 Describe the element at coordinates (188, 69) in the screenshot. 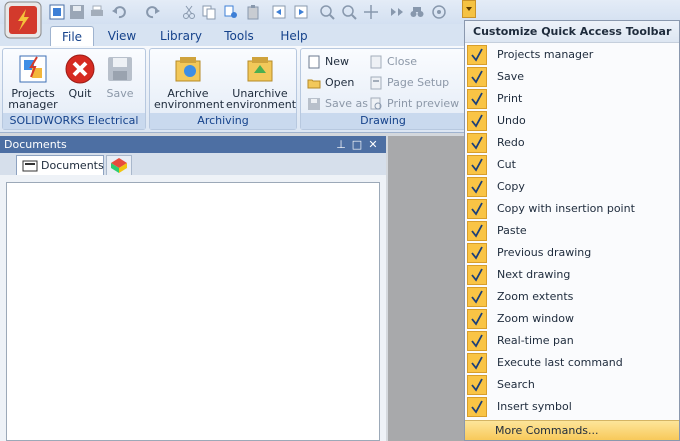

I see `archive-icon` at that location.